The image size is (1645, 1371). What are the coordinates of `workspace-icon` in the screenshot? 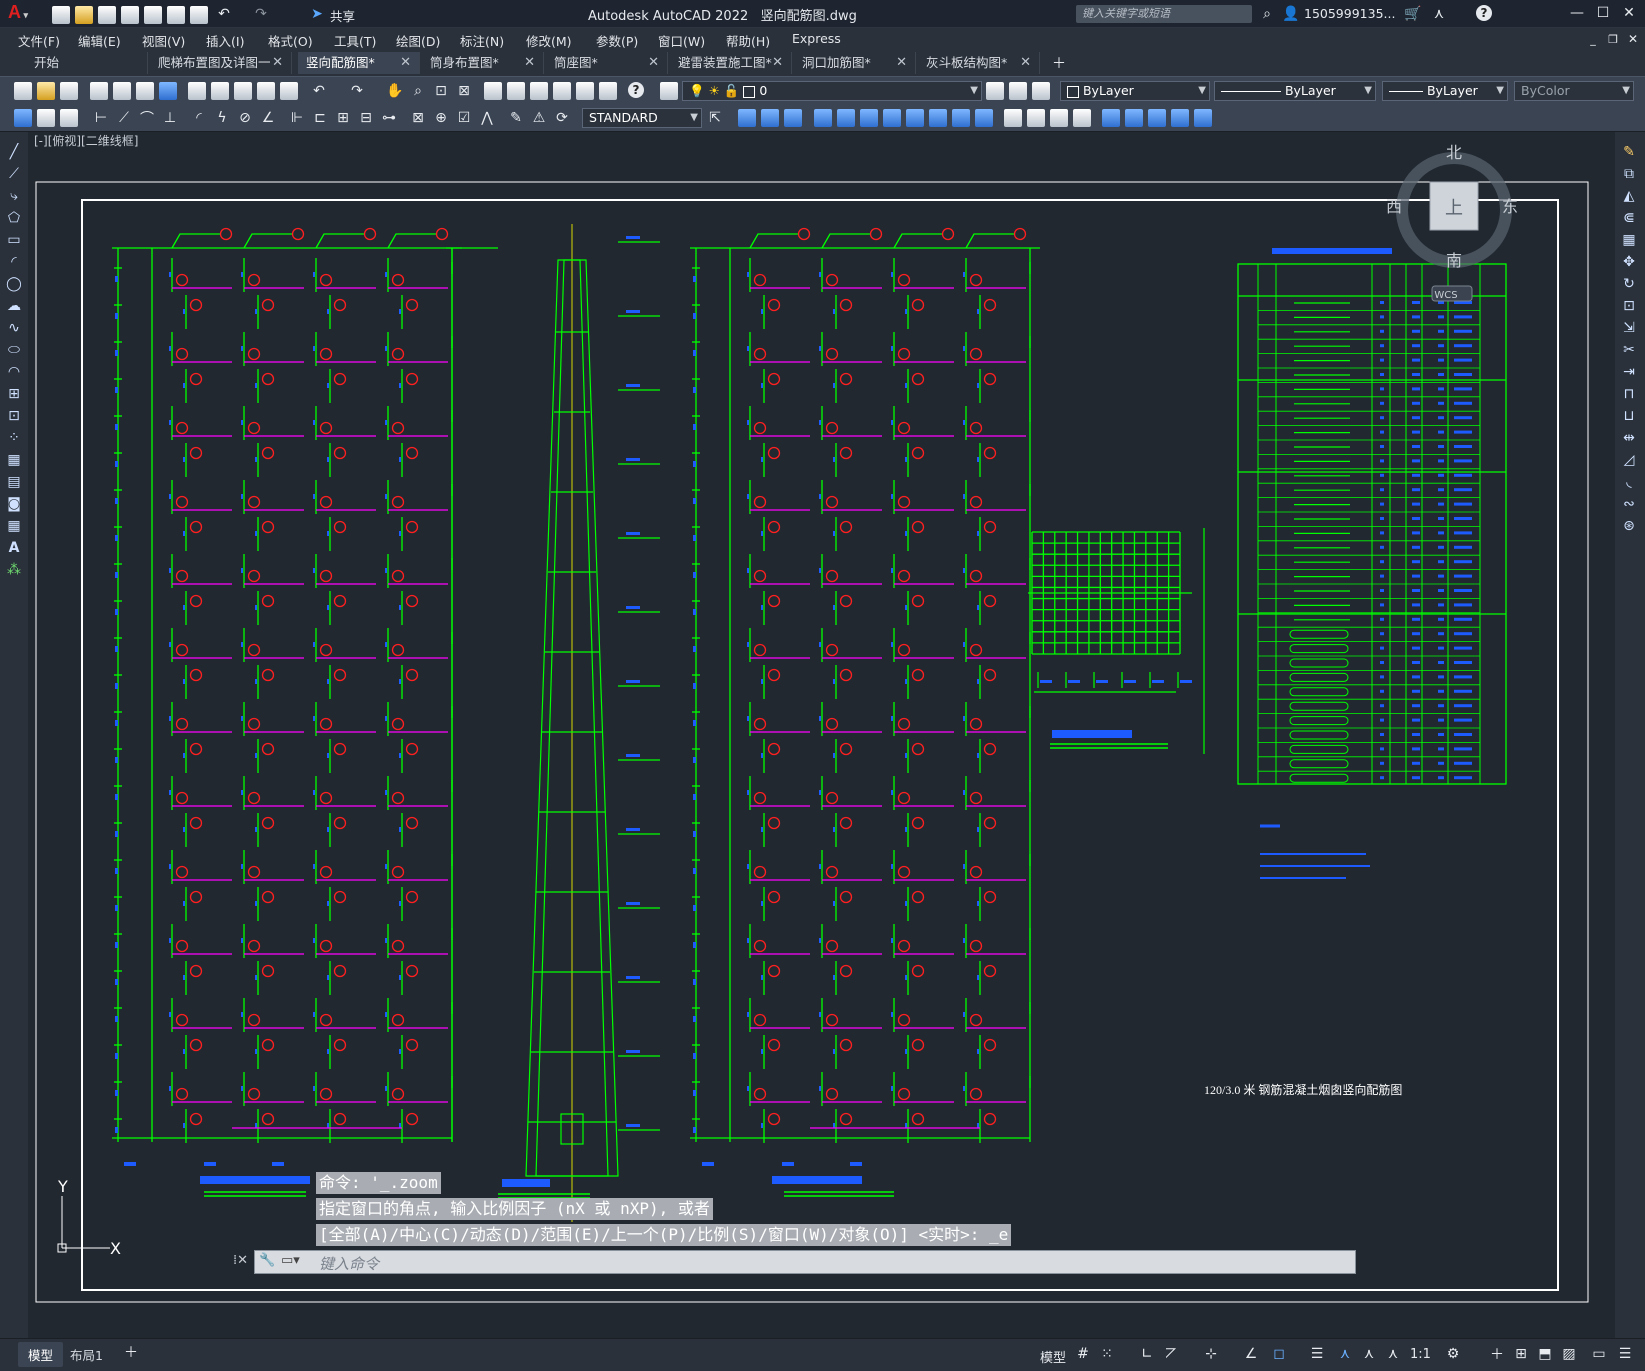 It's located at (23, 118).